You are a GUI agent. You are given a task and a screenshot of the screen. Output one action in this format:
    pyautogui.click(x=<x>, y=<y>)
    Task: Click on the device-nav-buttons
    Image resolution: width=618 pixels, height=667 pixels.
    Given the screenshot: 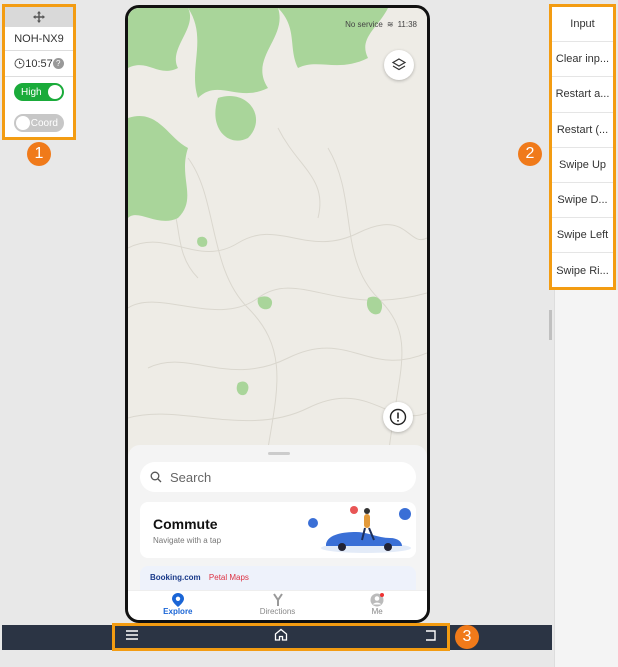 What is the action you would take?
    pyautogui.click(x=281, y=637)
    